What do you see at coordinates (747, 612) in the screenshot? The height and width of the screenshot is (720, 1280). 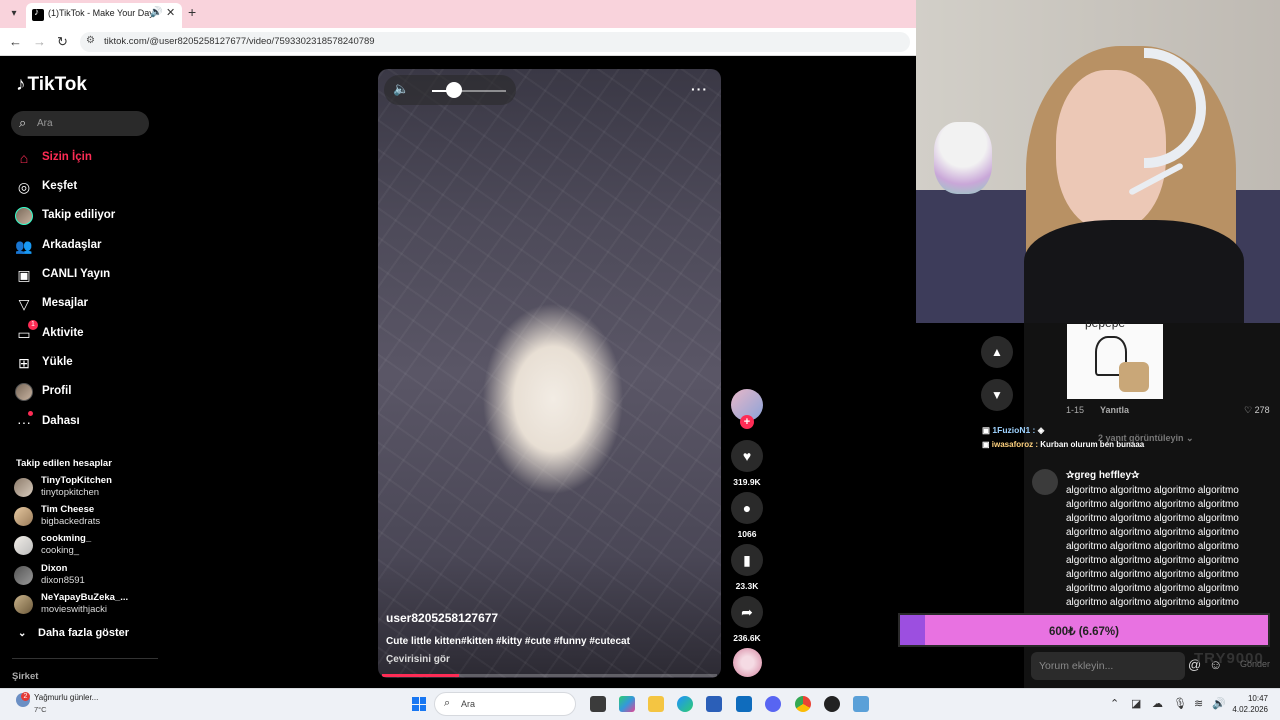 I see `share-button: ➦` at bounding box center [747, 612].